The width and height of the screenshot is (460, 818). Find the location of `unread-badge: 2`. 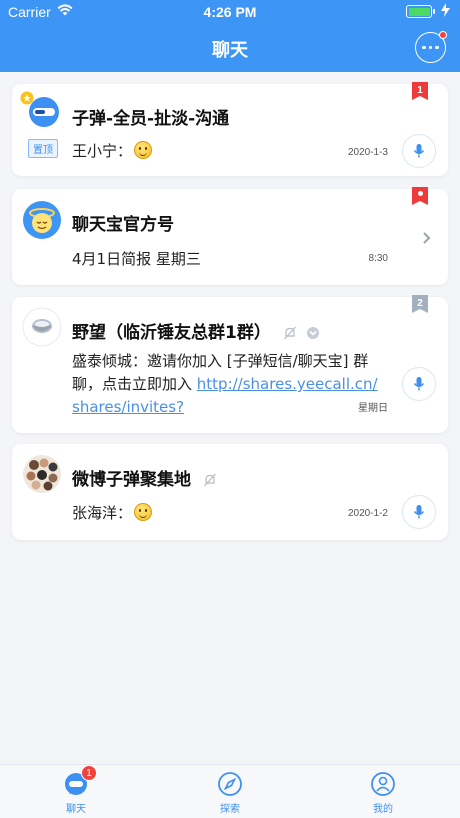

unread-badge: 2 is located at coordinates (420, 304).